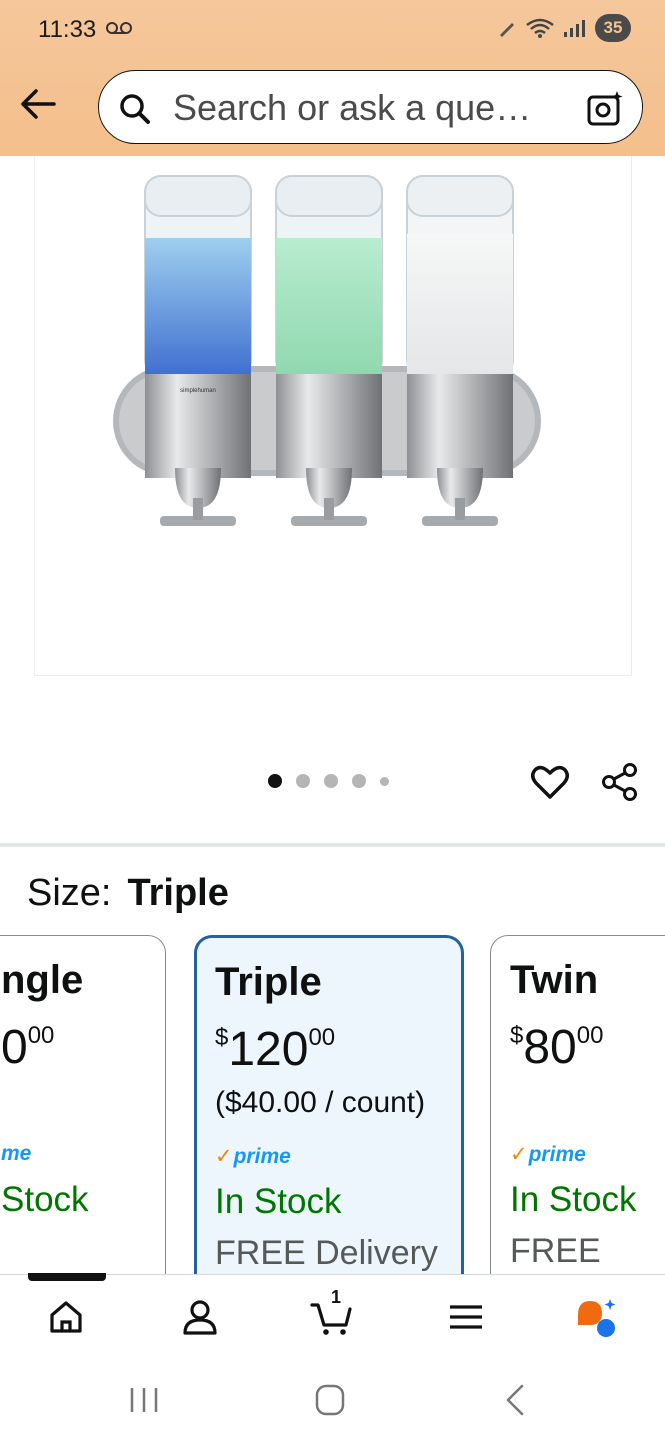 Image resolution: width=665 pixels, height=1440 pixels. Describe the element at coordinates (178, 893) in the screenshot. I see `size-value: Triple` at that location.